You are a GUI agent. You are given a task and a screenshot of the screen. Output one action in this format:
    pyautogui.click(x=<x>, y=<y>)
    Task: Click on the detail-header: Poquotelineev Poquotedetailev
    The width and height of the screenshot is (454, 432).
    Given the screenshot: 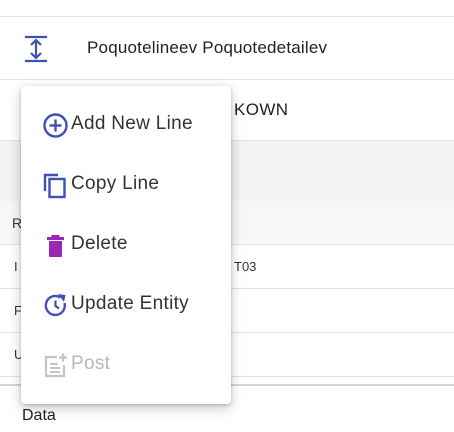 What is the action you would take?
    pyautogui.click(x=227, y=48)
    